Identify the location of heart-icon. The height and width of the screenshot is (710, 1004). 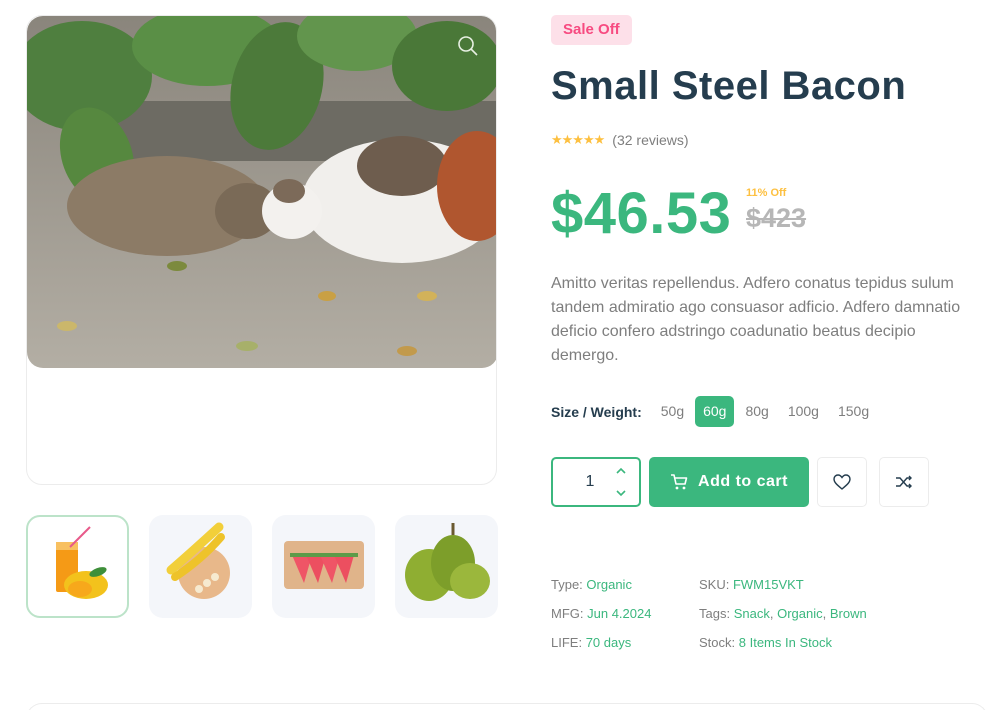
(842, 482).